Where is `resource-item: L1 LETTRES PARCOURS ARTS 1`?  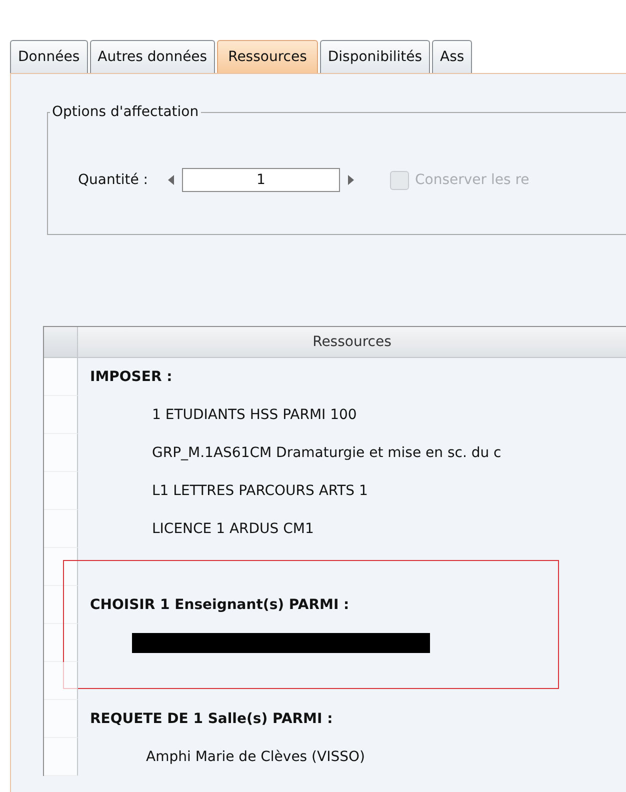
resource-item: L1 LETTRES PARCOURS ARTS 1 is located at coordinates (260, 491).